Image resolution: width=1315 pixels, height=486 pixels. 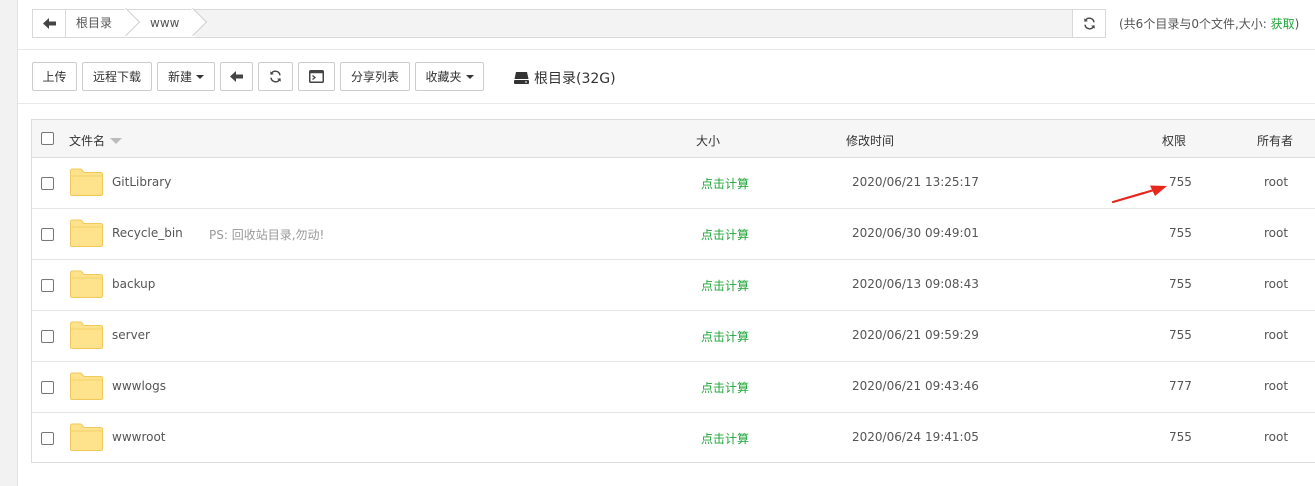 What do you see at coordinates (267, 235) in the screenshot?
I see `file-note: PS: 回收站目录,勿动!` at bounding box center [267, 235].